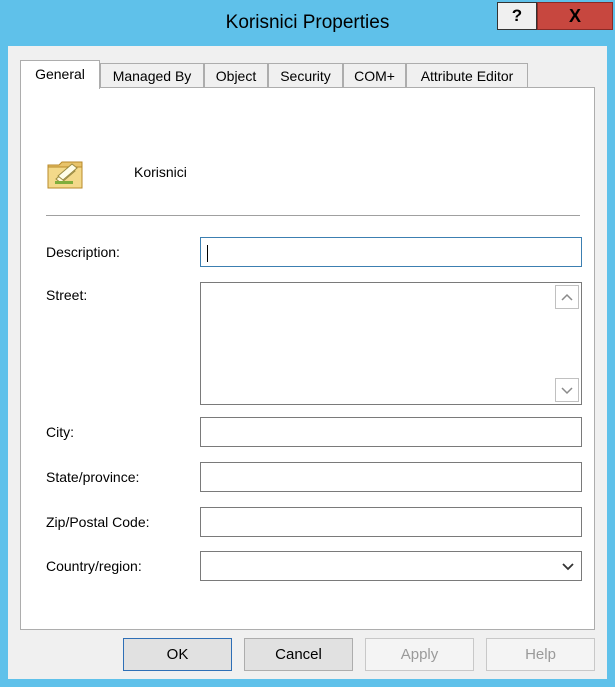 This screenshot has width=615, height=687. I want to click on description-label: Description:, so click(83, 252).